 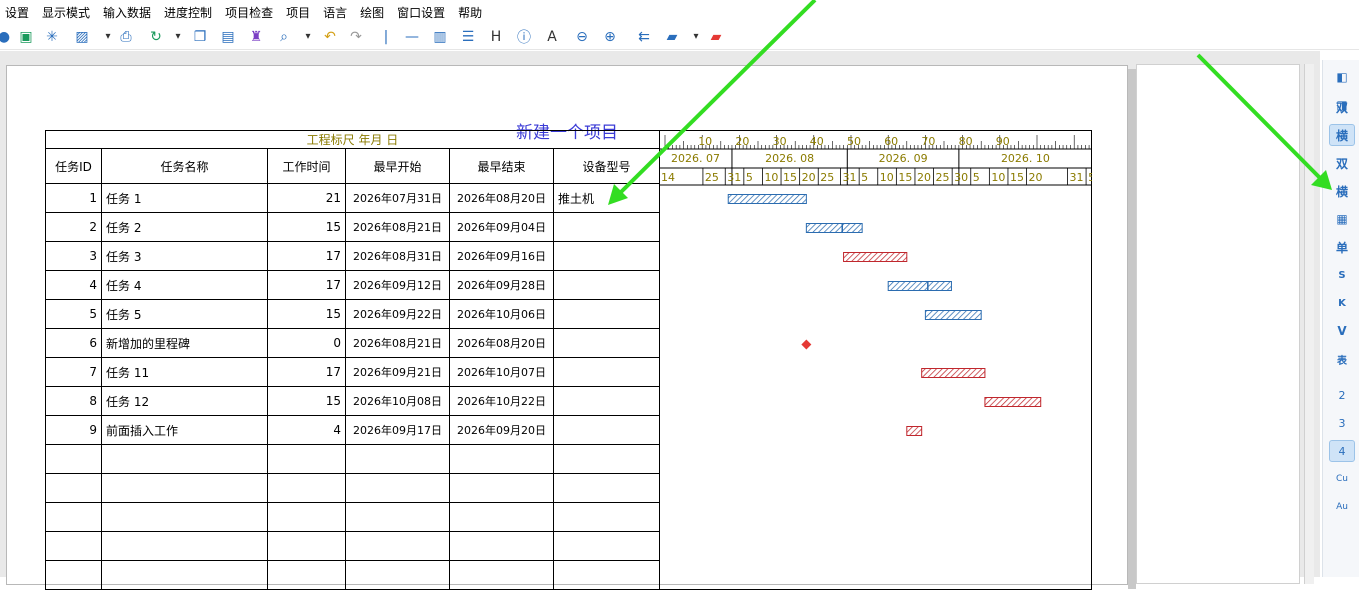 I want to click on task-id-cell: 7, so click(x=73, y=372).